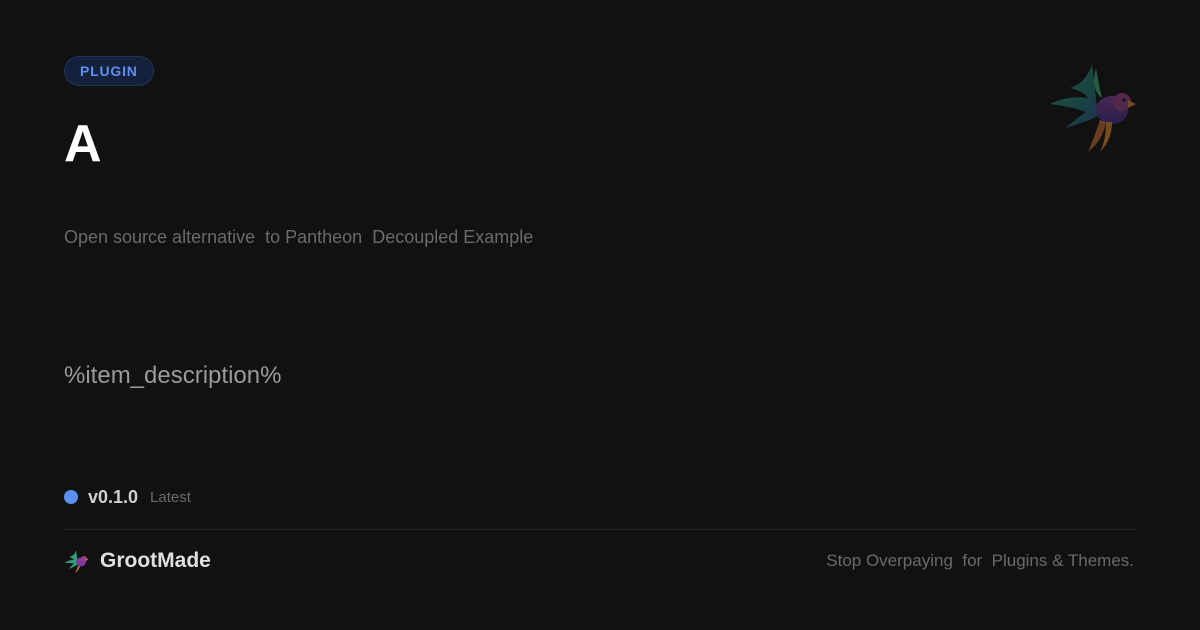 The image size is (1200, 630). I want to click on version-row: v0.1.0 Latest, so click(127, 497).